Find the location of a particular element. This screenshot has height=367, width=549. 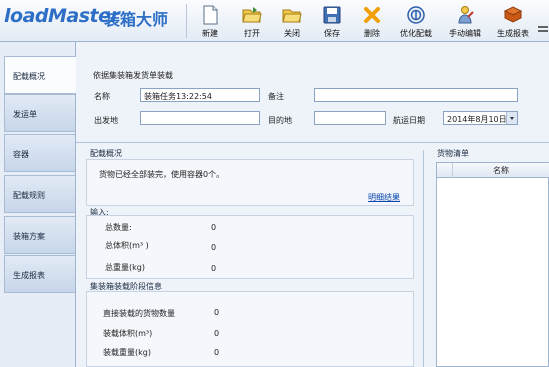

more-toolbar-icon is located at coordinates (542, 21).